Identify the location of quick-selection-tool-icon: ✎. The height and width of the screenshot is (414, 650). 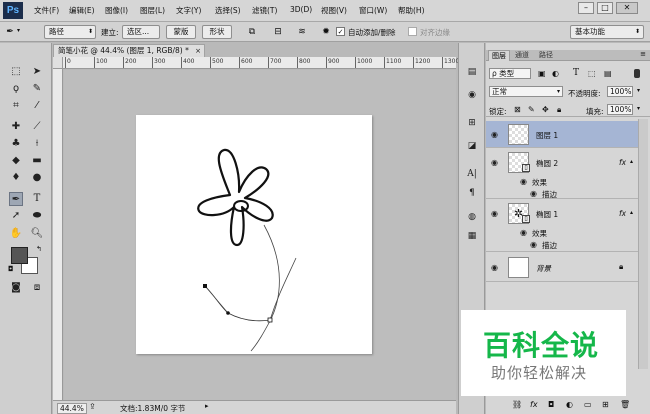
(37, 89).